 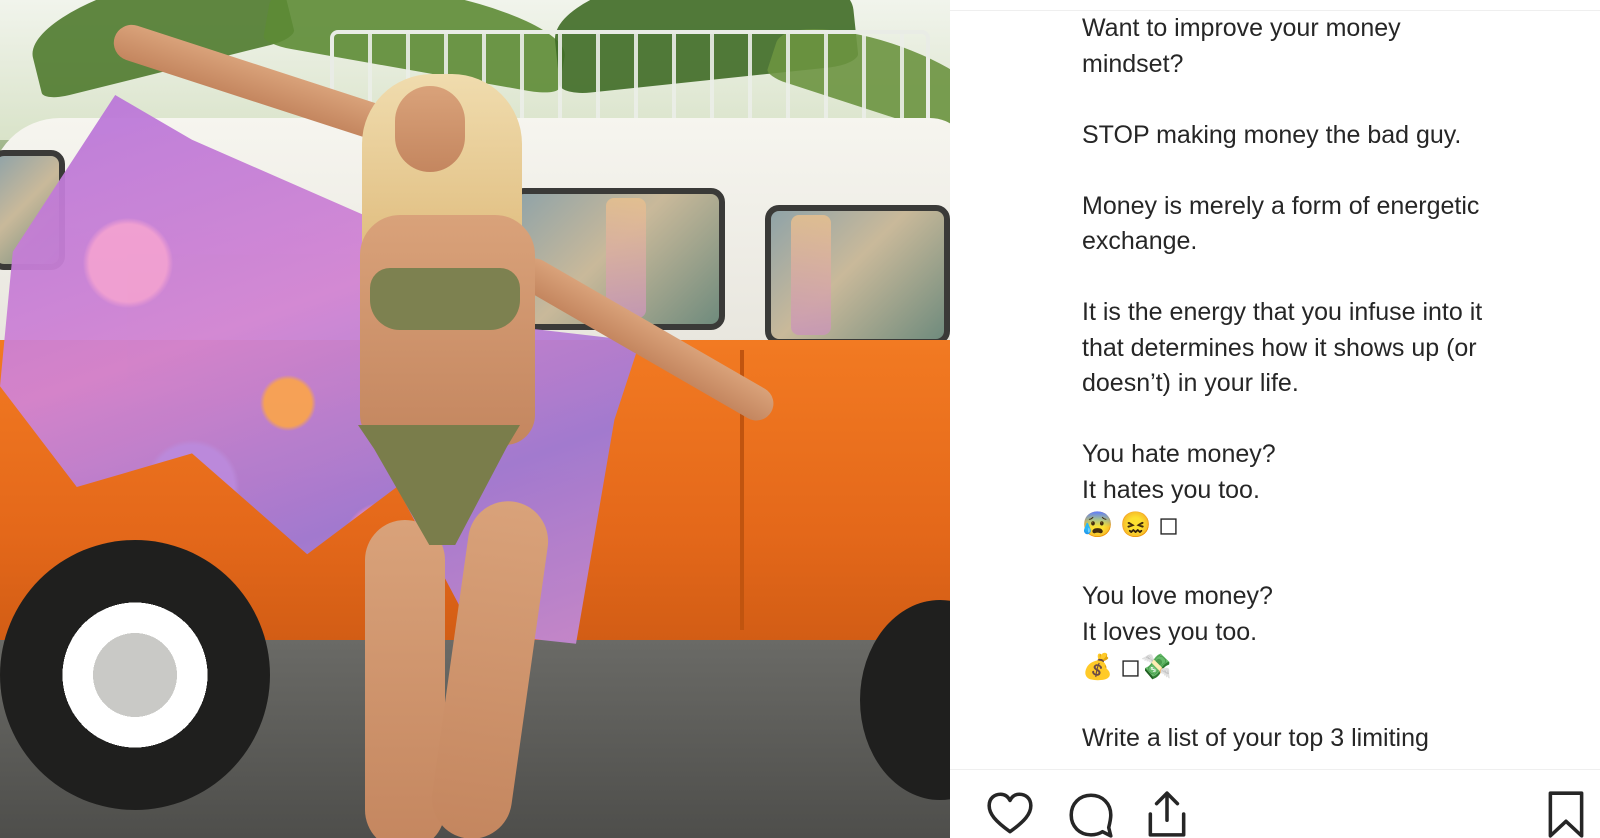 What do you see at coordinates (1127, 667) in the screenshot?
I see `caption-line: 💰 ◻💸` at bounding box center [1127, 667].